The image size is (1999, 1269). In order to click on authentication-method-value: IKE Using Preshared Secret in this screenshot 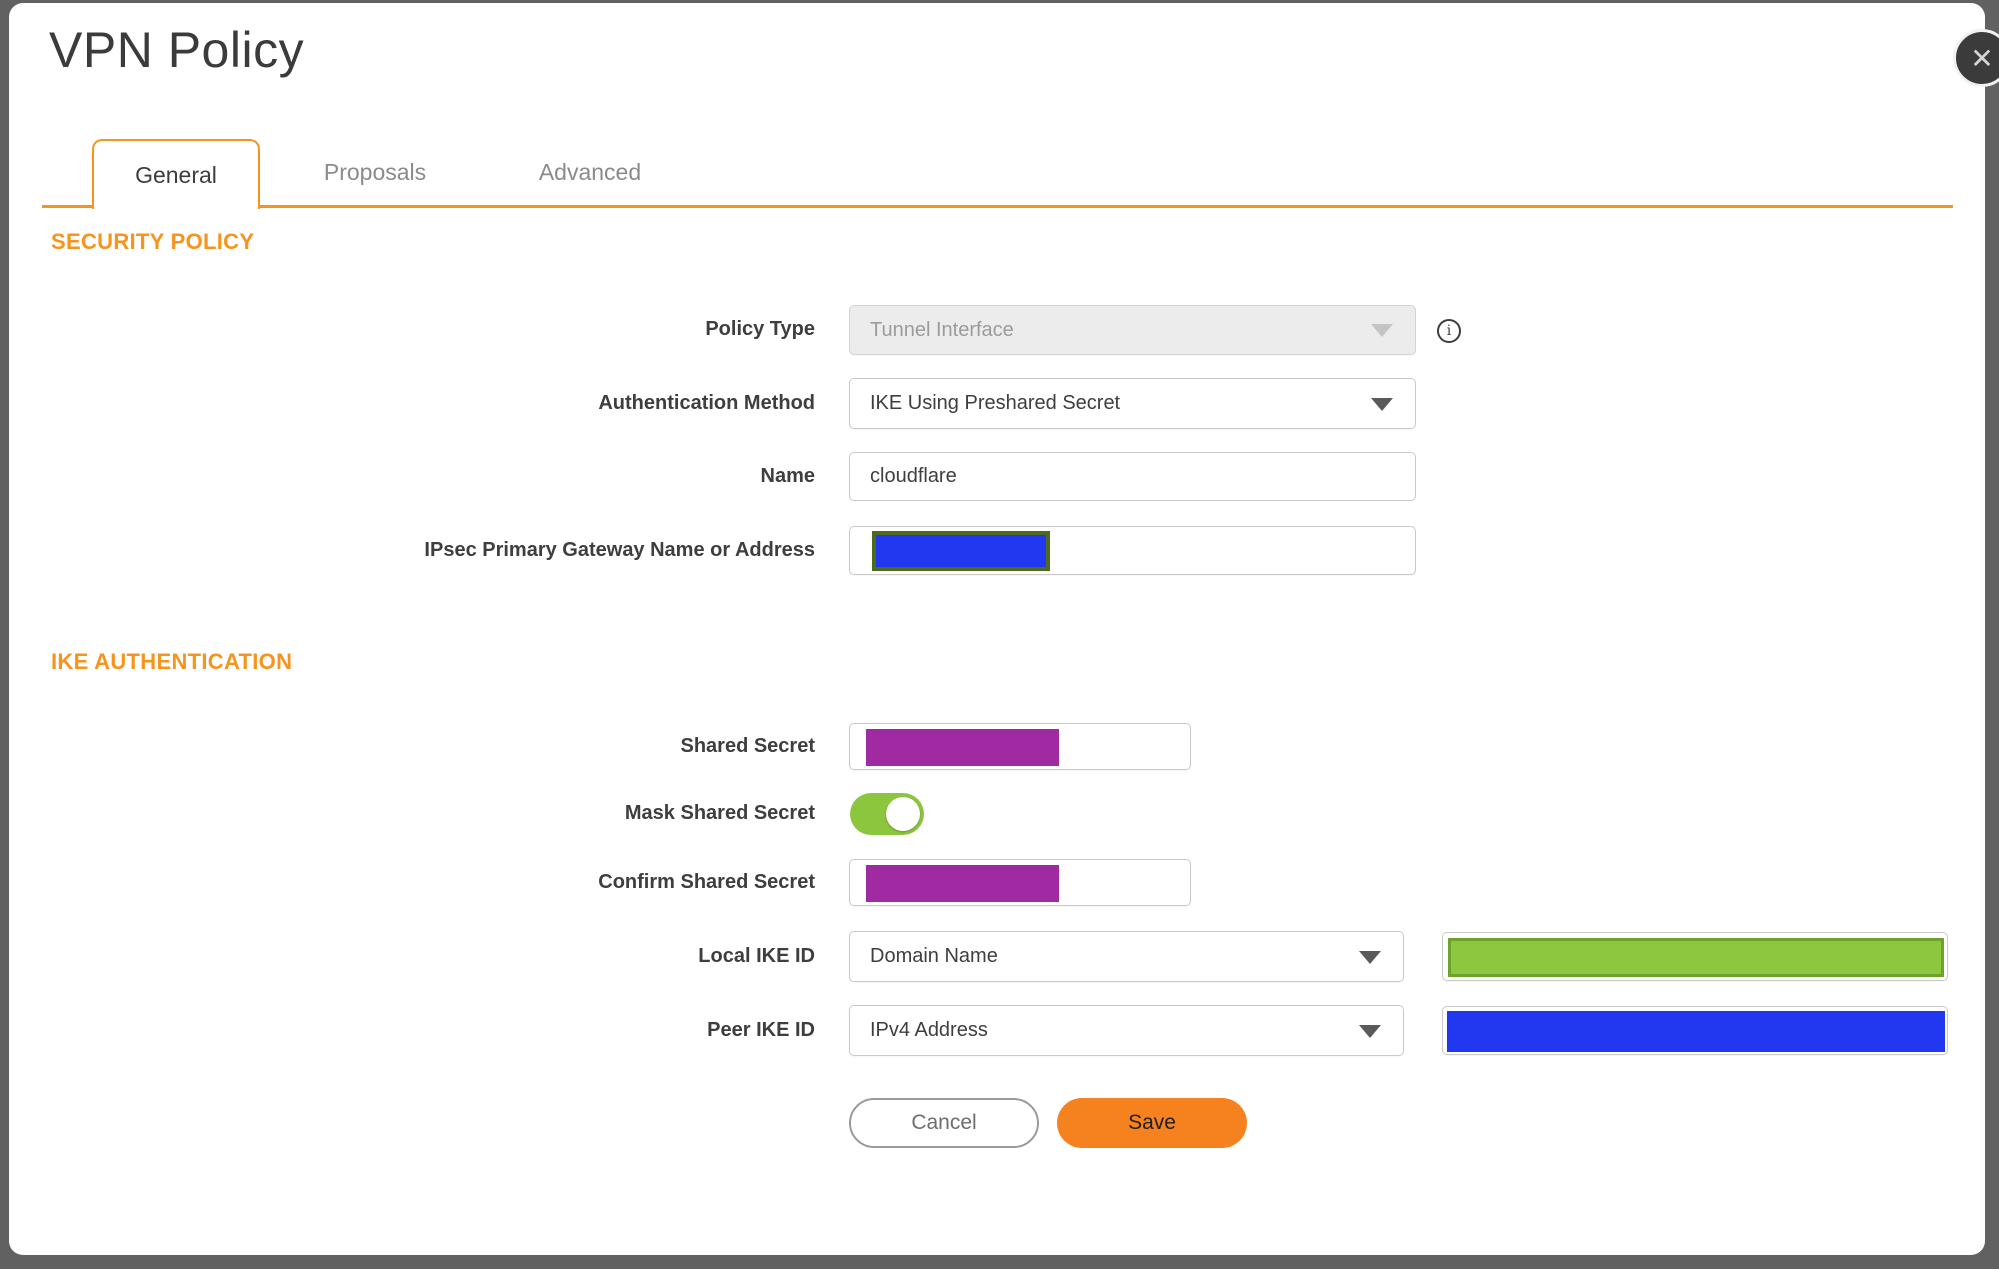, I will do `click(995, 403)`.